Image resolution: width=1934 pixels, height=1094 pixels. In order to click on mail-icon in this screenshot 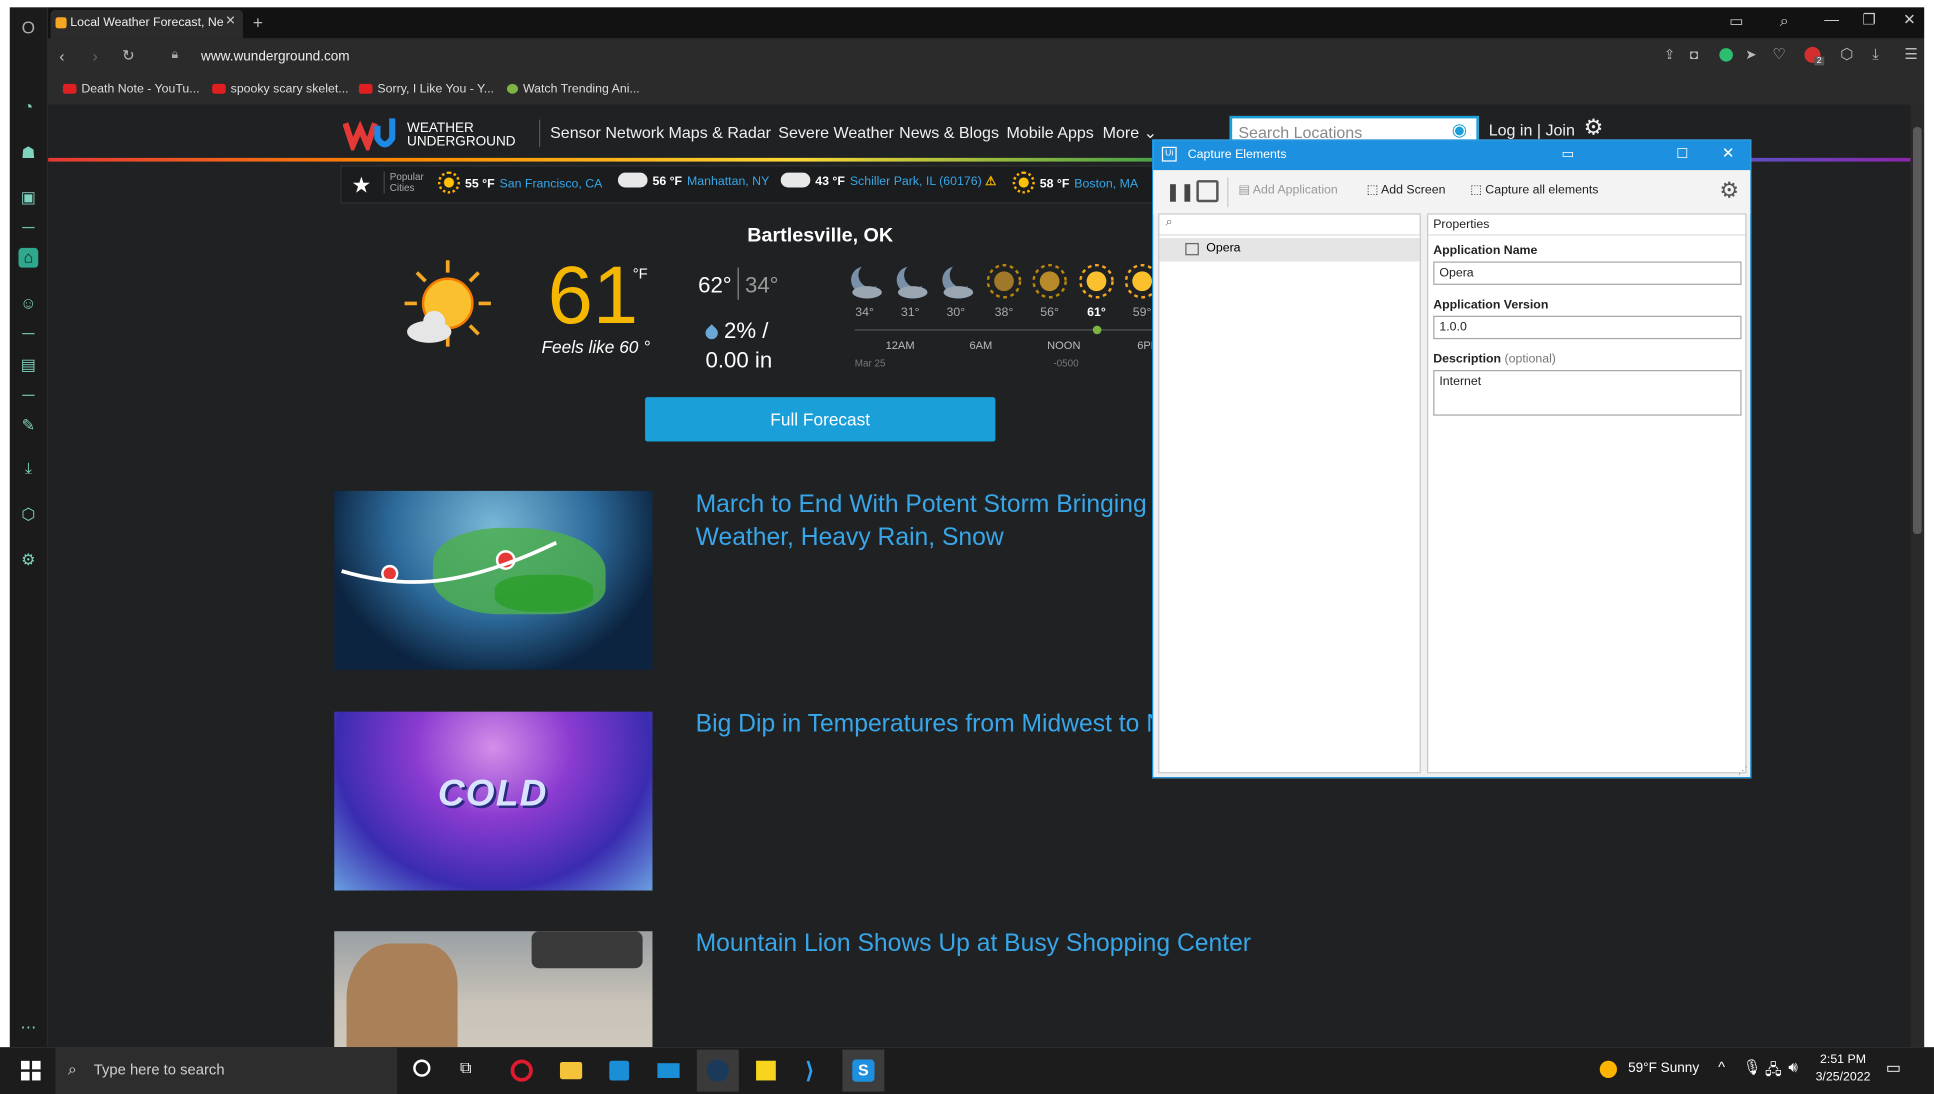, I will do `click(669, 1071)`.